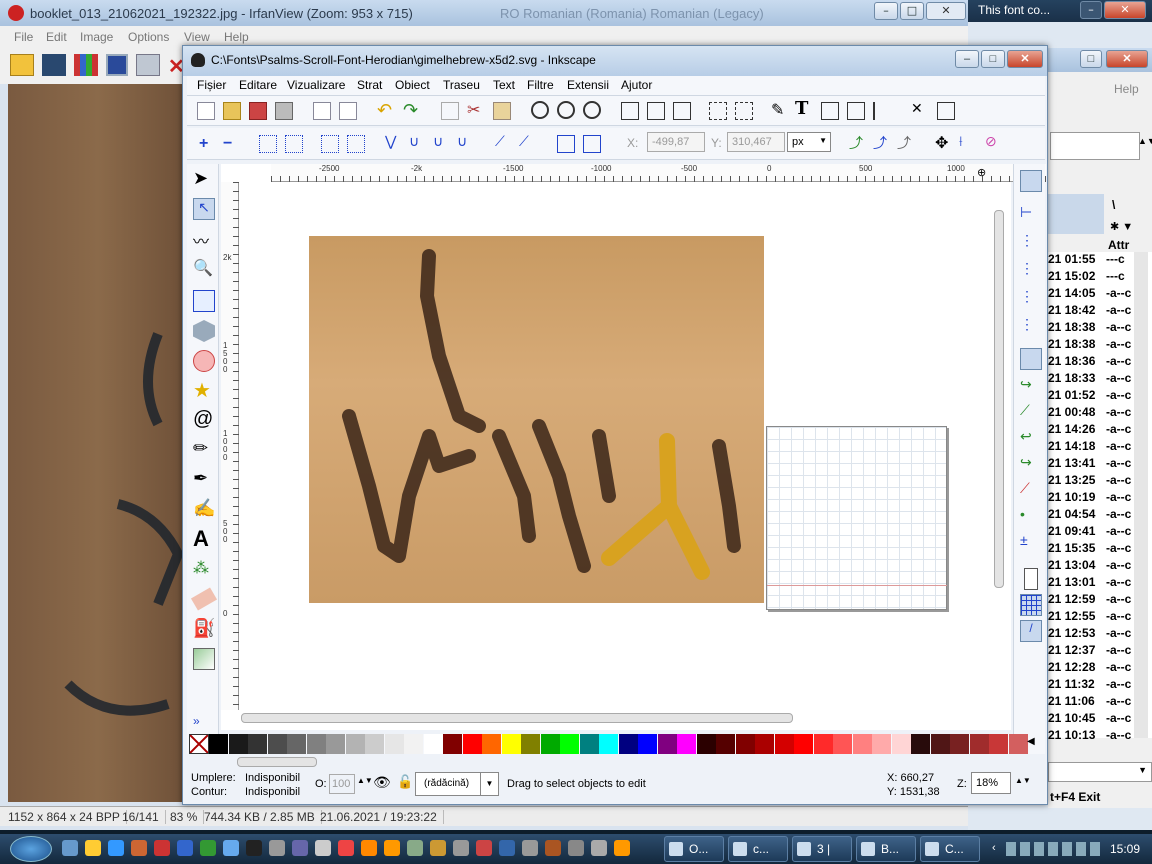 The height and width of the screenshot is (864, 1152). What do you see at coordinates (999, 399) in the screenshot?
I see `vertical-scroll-thumb` at bounding box center [999, 399].